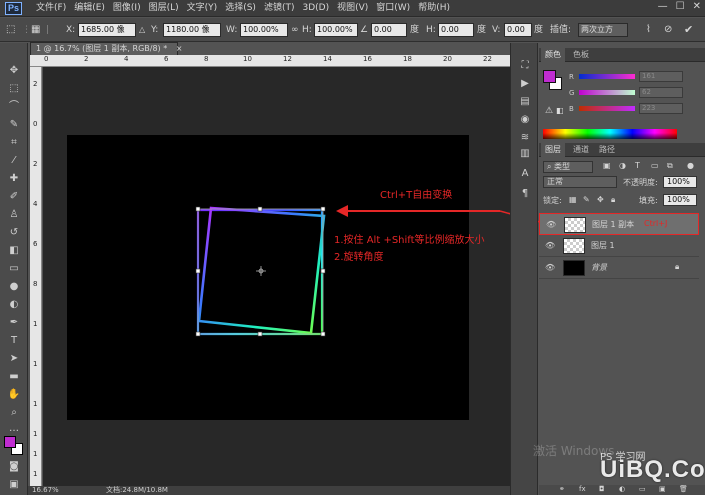  What do you see at coordinates (600, 199) in the screenshot?
I see `lock-position-icon: ✥` at bounding box center [600, 199].